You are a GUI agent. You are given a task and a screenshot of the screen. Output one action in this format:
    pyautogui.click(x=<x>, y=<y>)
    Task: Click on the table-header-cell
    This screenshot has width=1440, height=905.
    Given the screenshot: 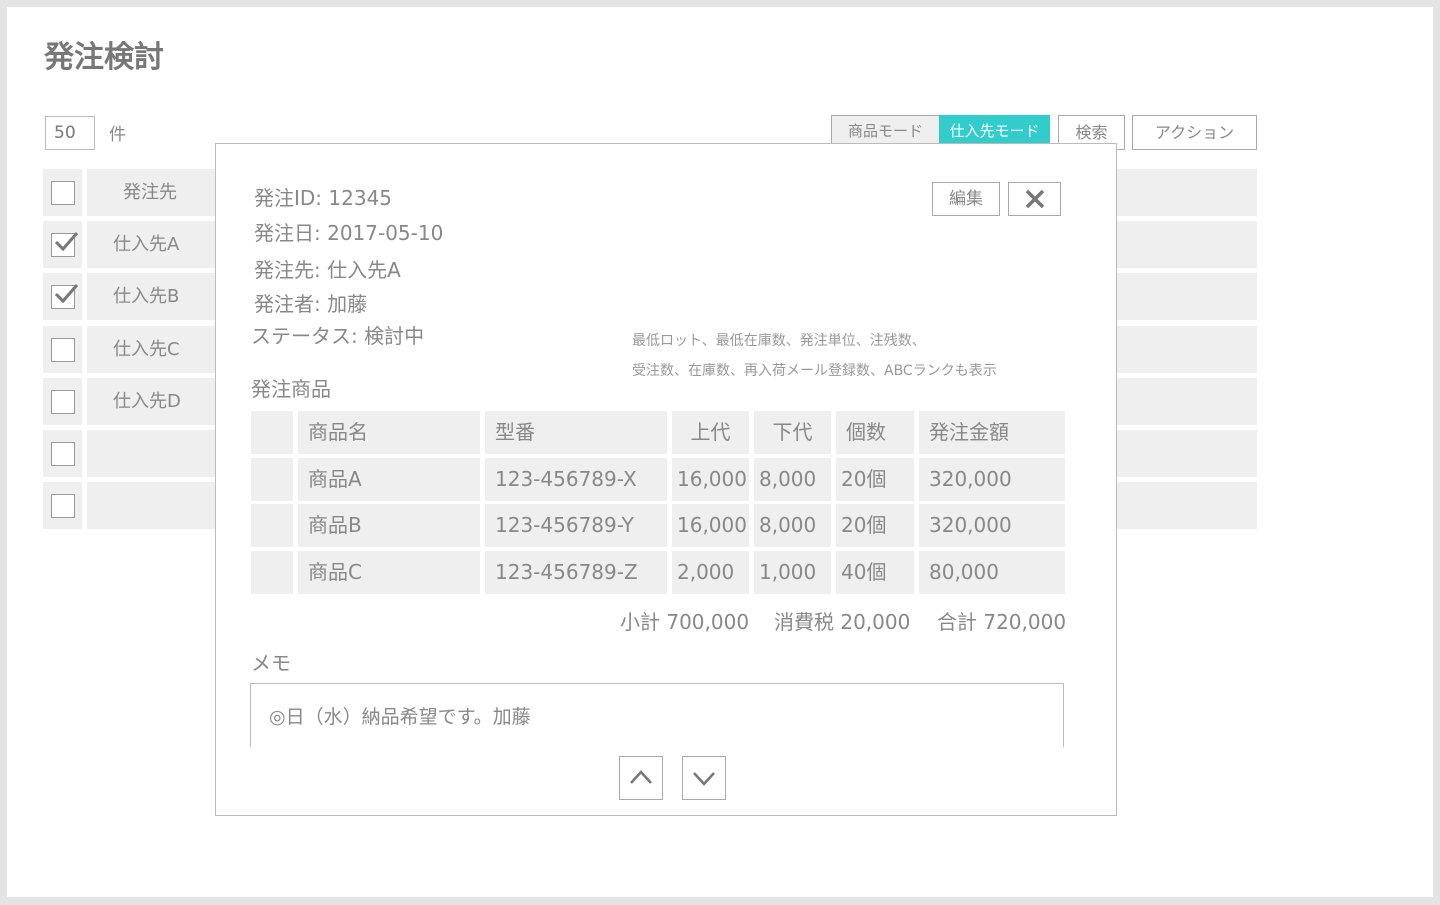 What is the action you would take?
    pyautogui.click(x=272, y=432)
    